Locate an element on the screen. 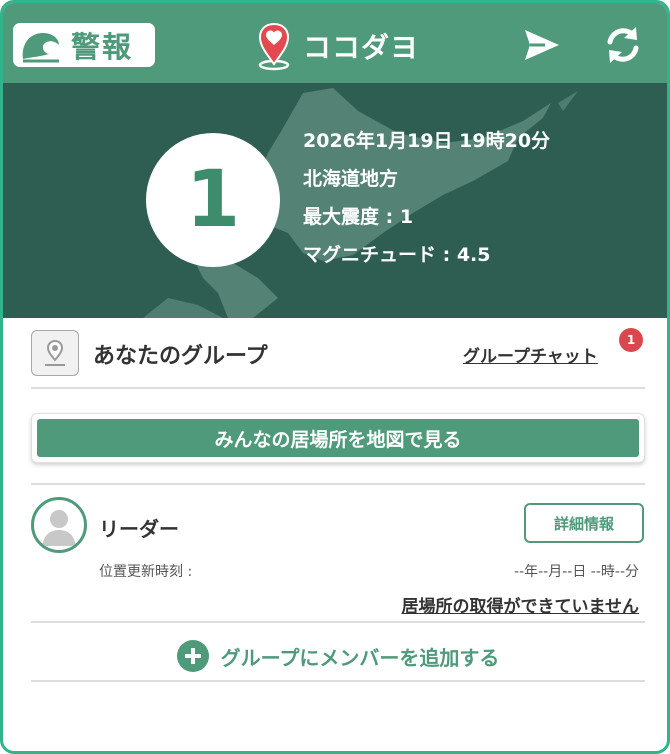  send-icon is located at coordinates (542, 45).